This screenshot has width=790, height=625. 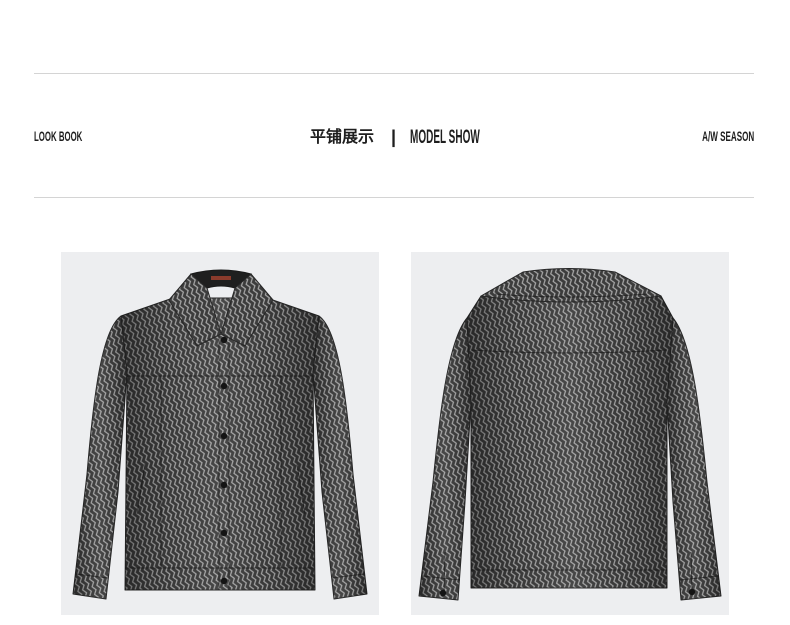 What do you see at coordinates (221, 278) in the screenshot?
I see `brand-tag` at bounding box center [221, 278].